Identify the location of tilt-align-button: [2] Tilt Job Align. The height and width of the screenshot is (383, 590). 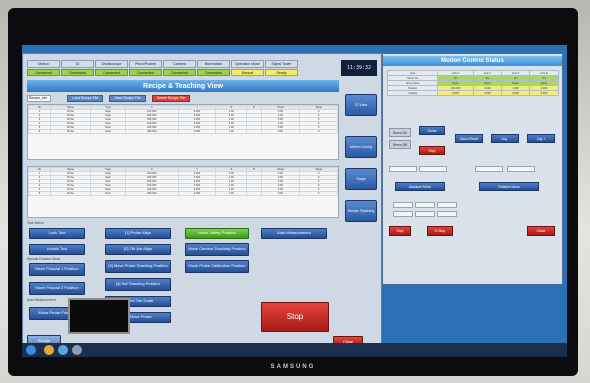
(138, 249).